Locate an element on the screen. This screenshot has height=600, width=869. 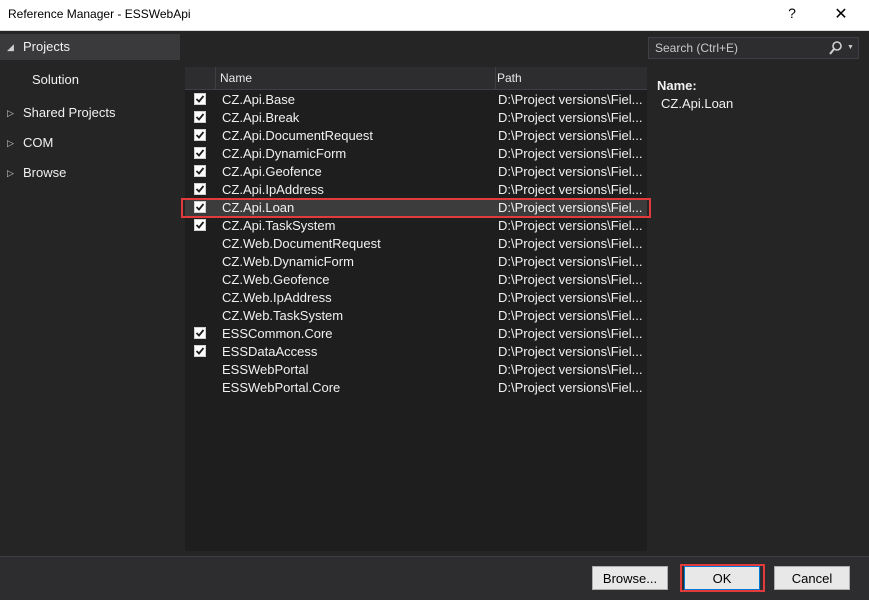
search-input is located at coordinates (740, 48).